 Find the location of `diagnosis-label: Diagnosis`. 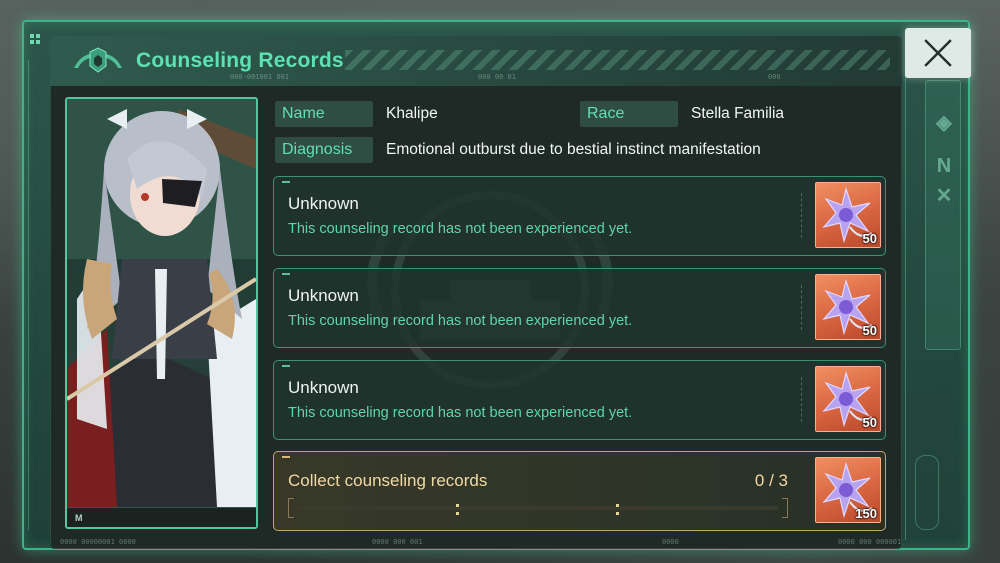

diagnosis-label: Diagnosis is located at coordinates (324, 150).